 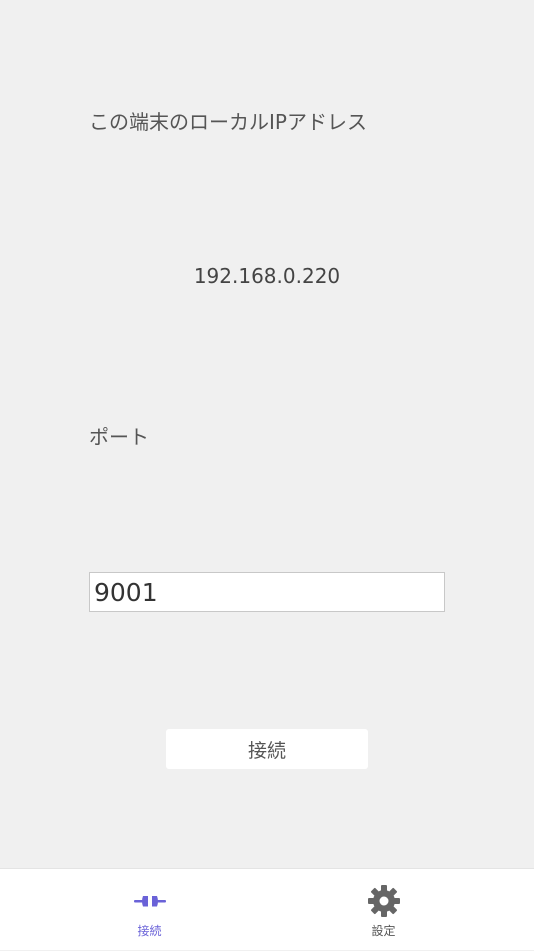 I want to click on gear-icon, so click(x=383, y=901).